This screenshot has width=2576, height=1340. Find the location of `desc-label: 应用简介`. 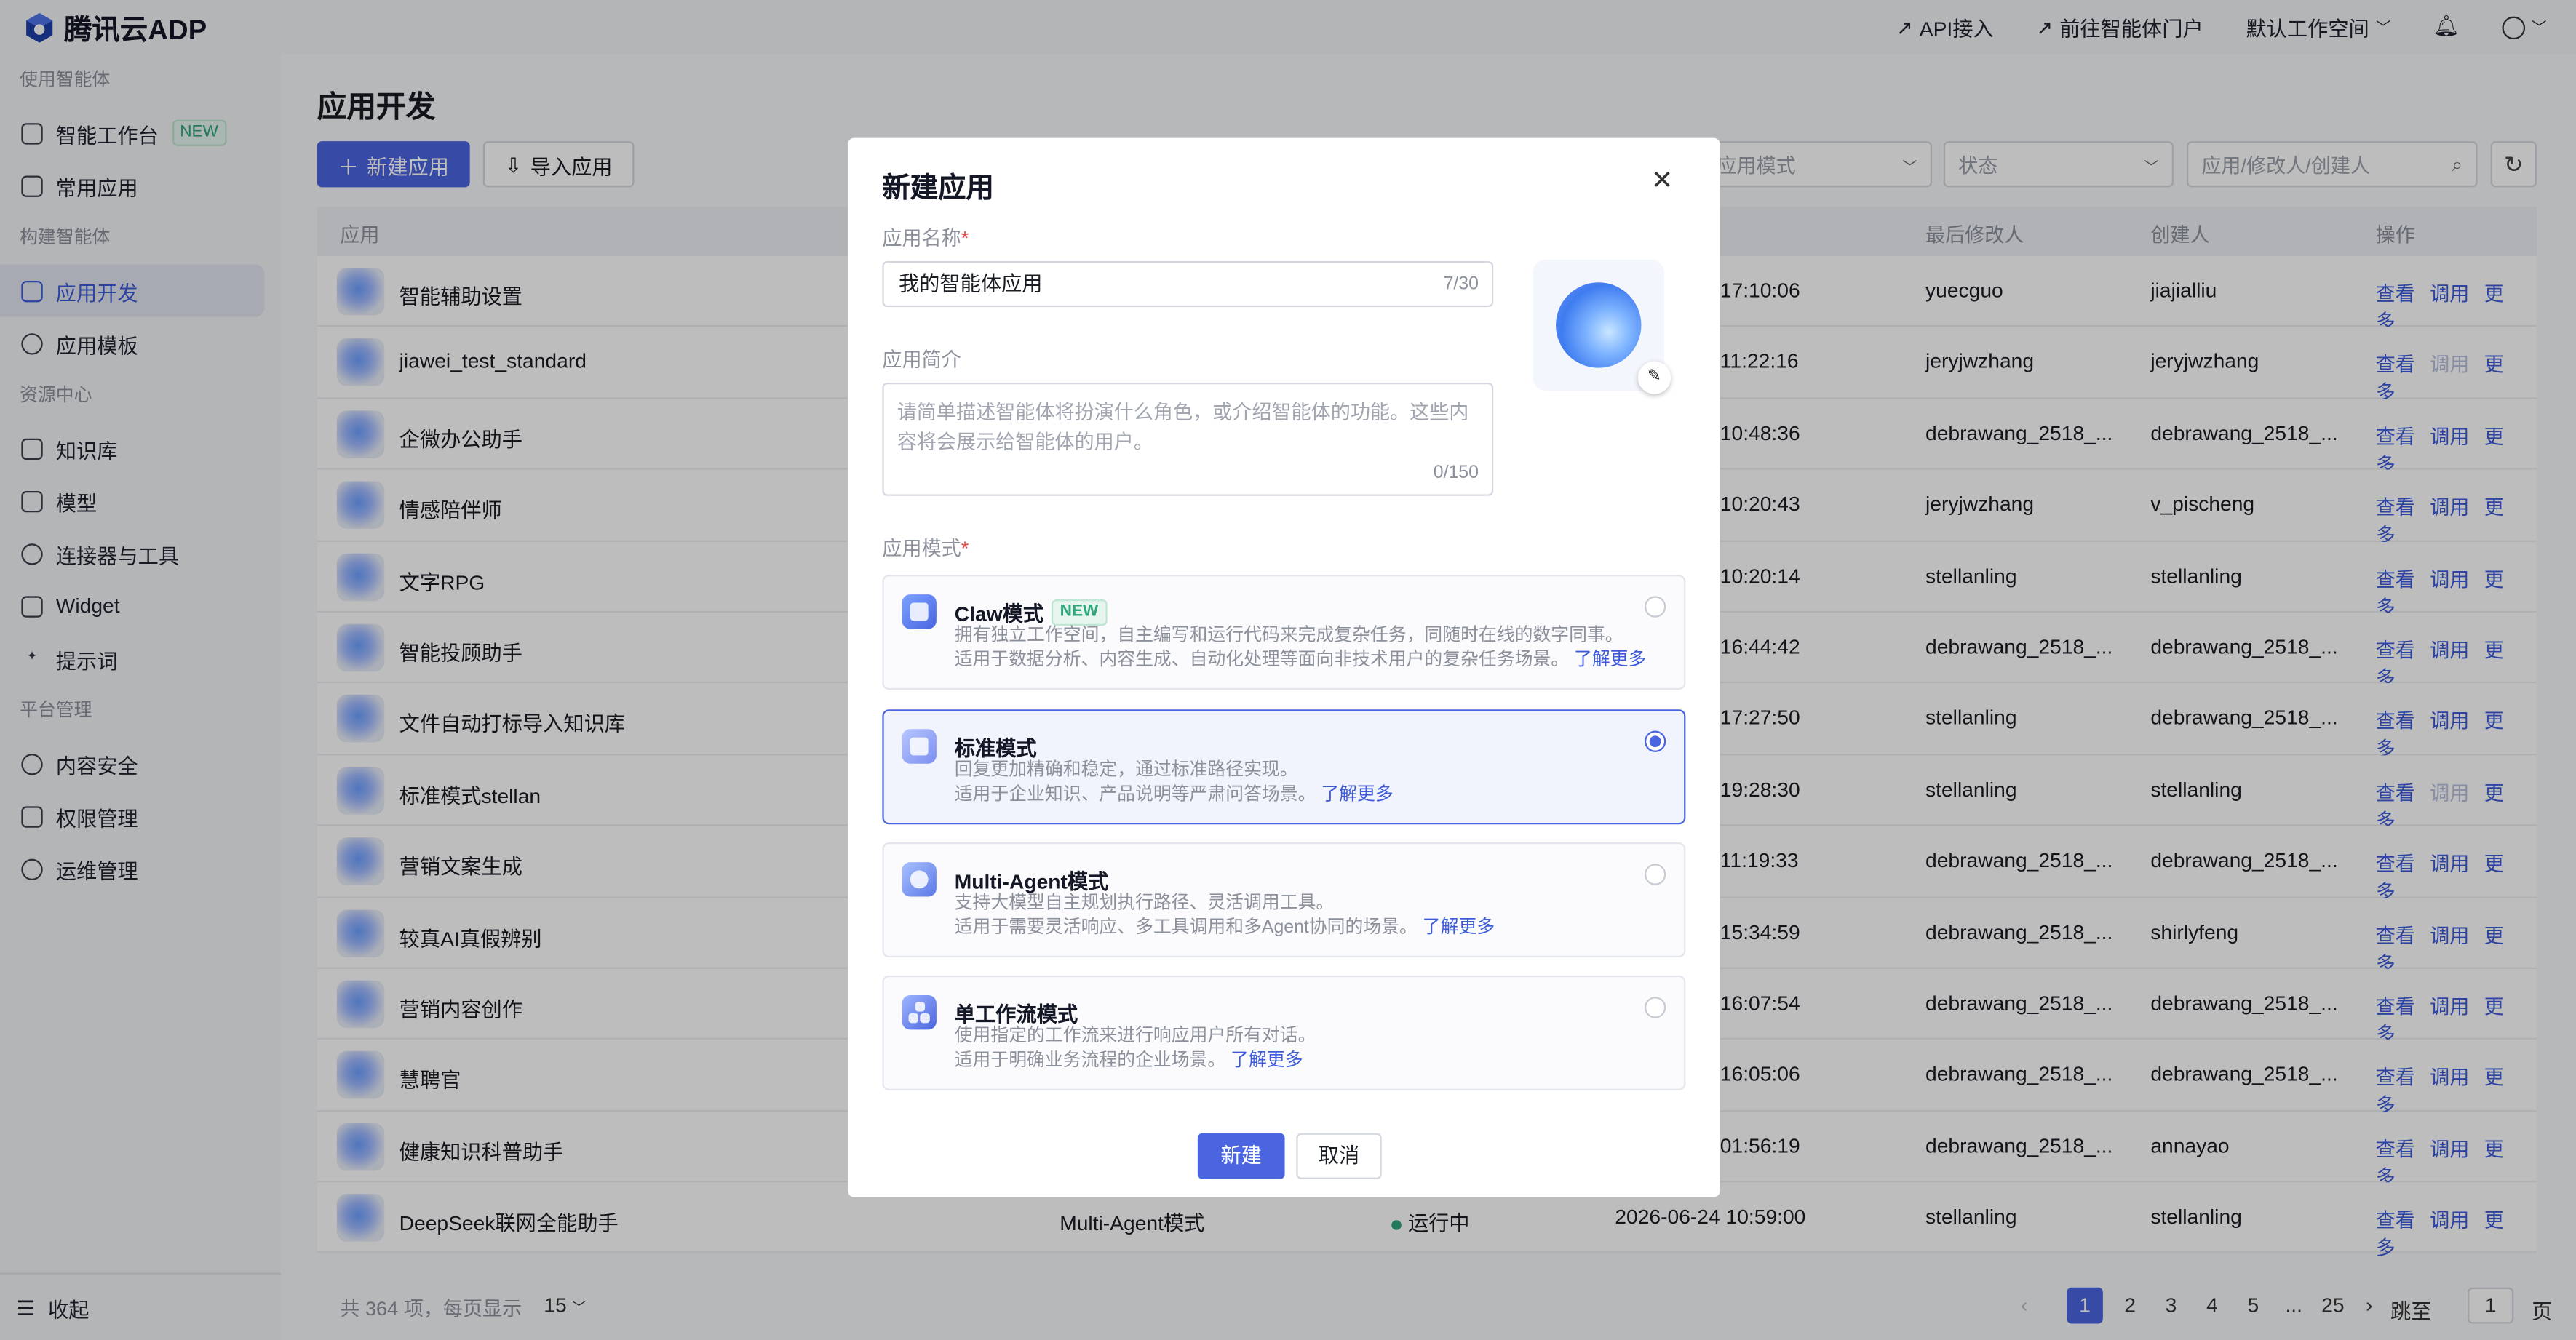

desc-label: 应用简介 is located at coordinates (921, 360).